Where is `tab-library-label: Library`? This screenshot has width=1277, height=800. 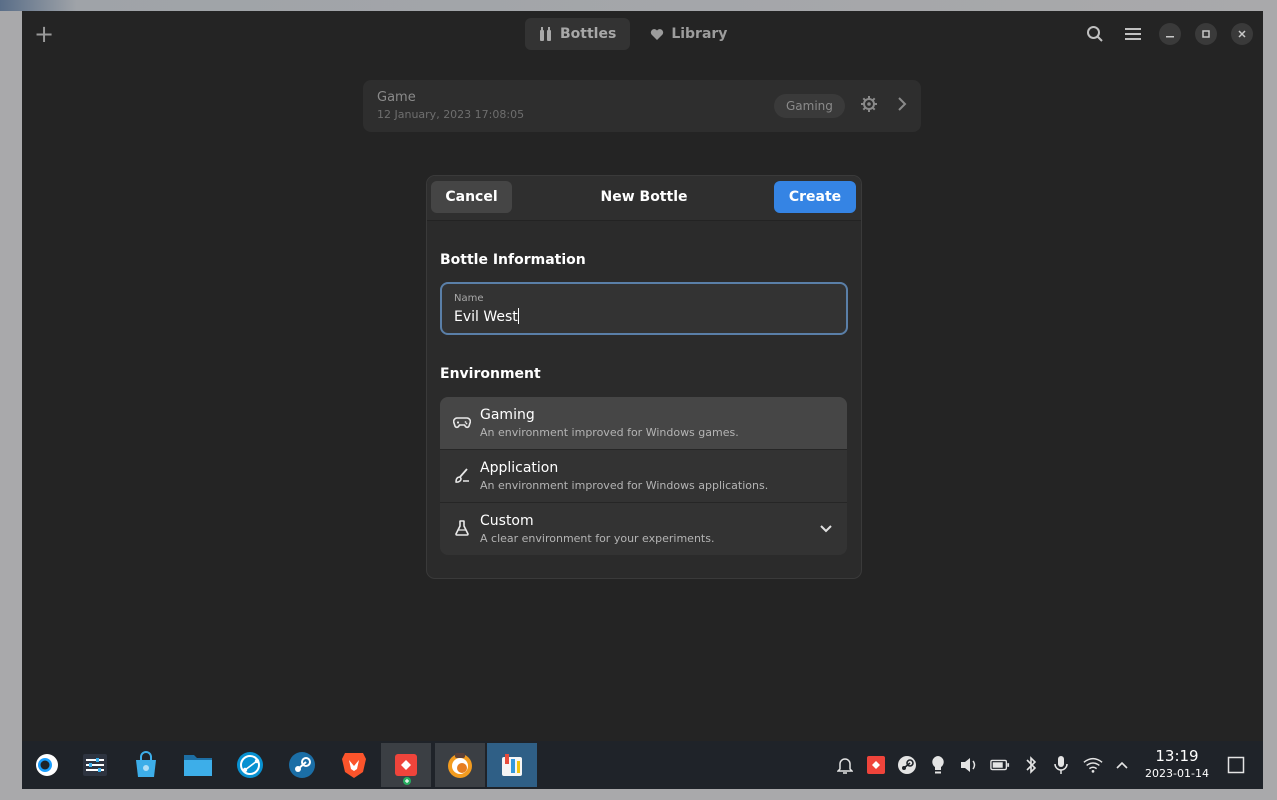 tab-library-label: Library is located at coordinates (699, 34).